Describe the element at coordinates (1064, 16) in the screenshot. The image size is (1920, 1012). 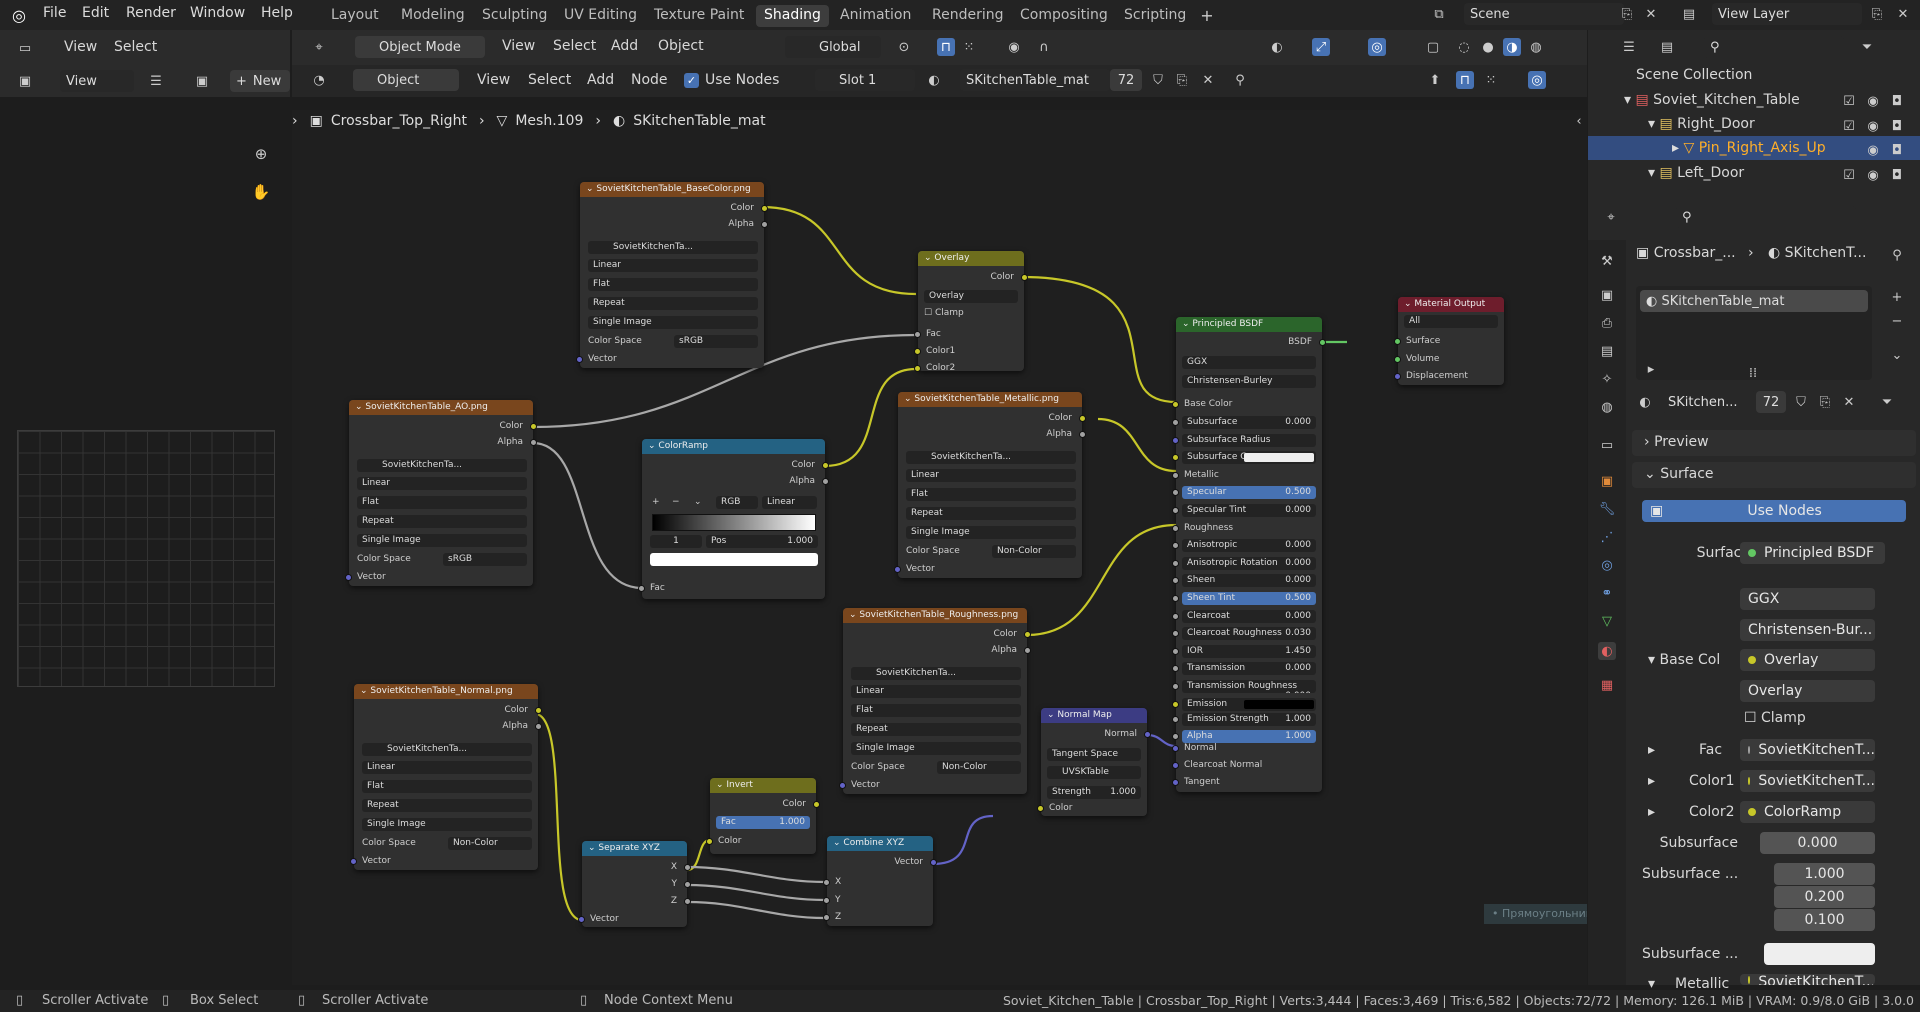
I see `tab-compositing: Compositing` at that location.